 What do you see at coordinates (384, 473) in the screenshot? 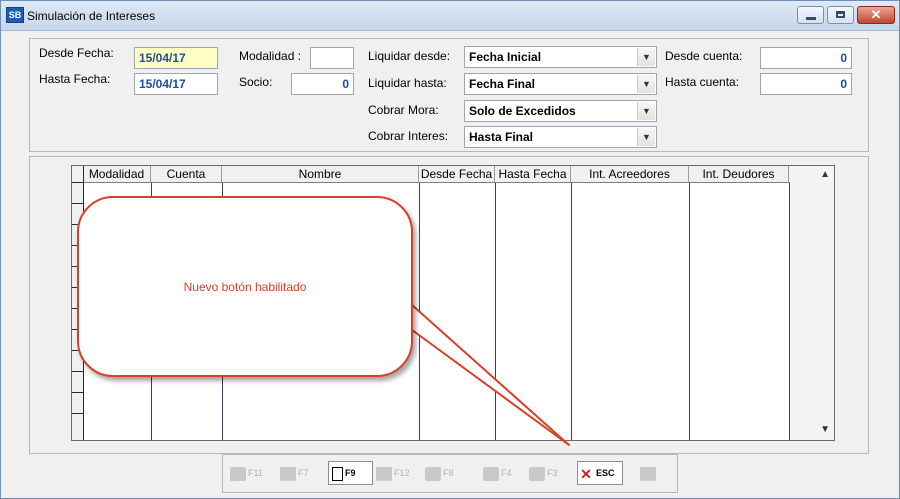
I see `edit-list-icon` at bounding box center [384, 473].